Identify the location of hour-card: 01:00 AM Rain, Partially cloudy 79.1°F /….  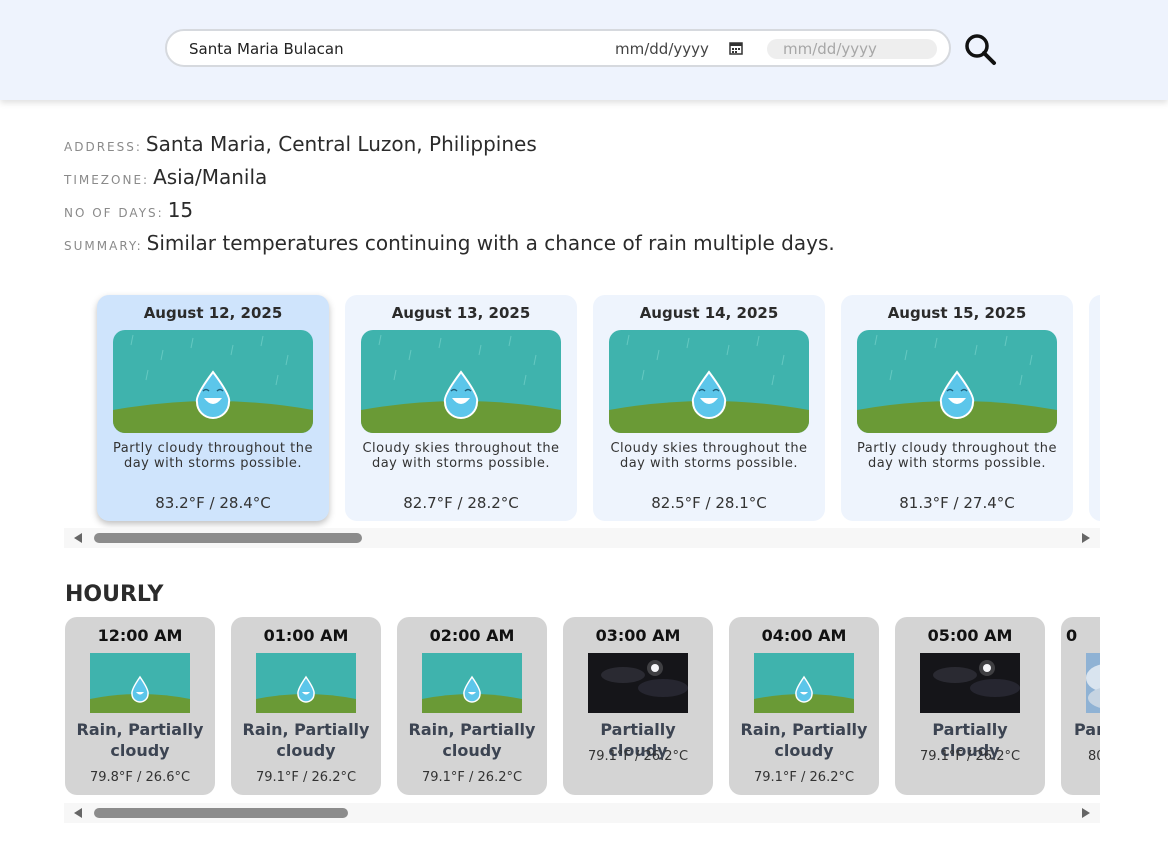
(306, 706).